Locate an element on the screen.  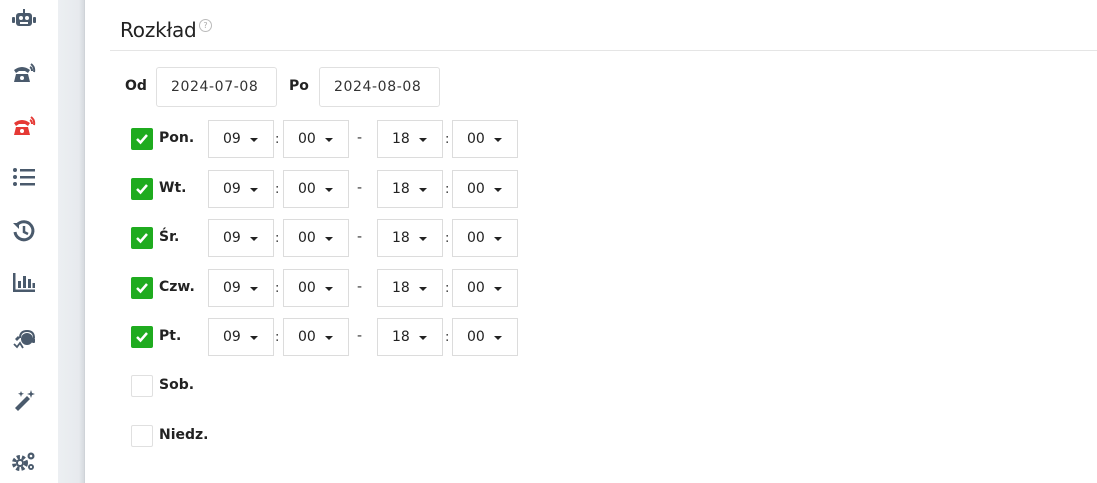
schedule-row: Śr. 09 00 18 00: -: is located at coordinates (335, 238).